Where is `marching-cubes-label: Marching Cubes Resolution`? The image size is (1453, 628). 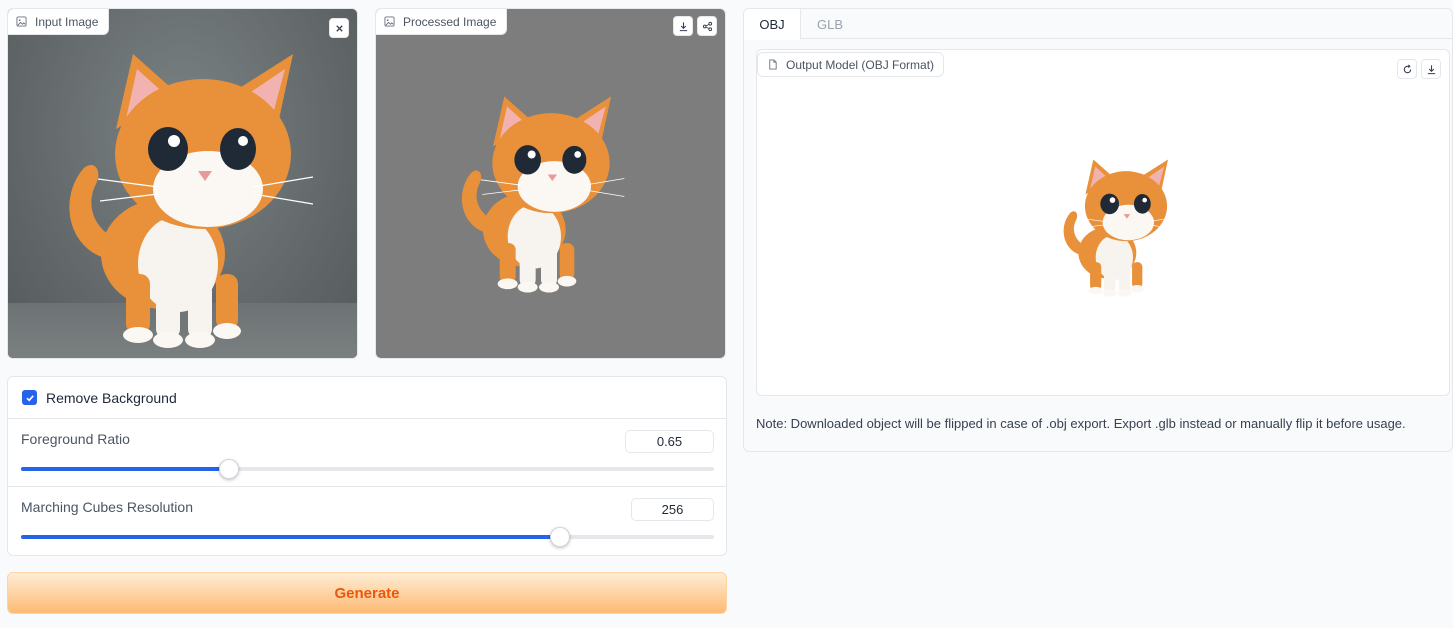
marching-cubes-label: Marching Cubes Resolution is located at coordinates (107, 507).